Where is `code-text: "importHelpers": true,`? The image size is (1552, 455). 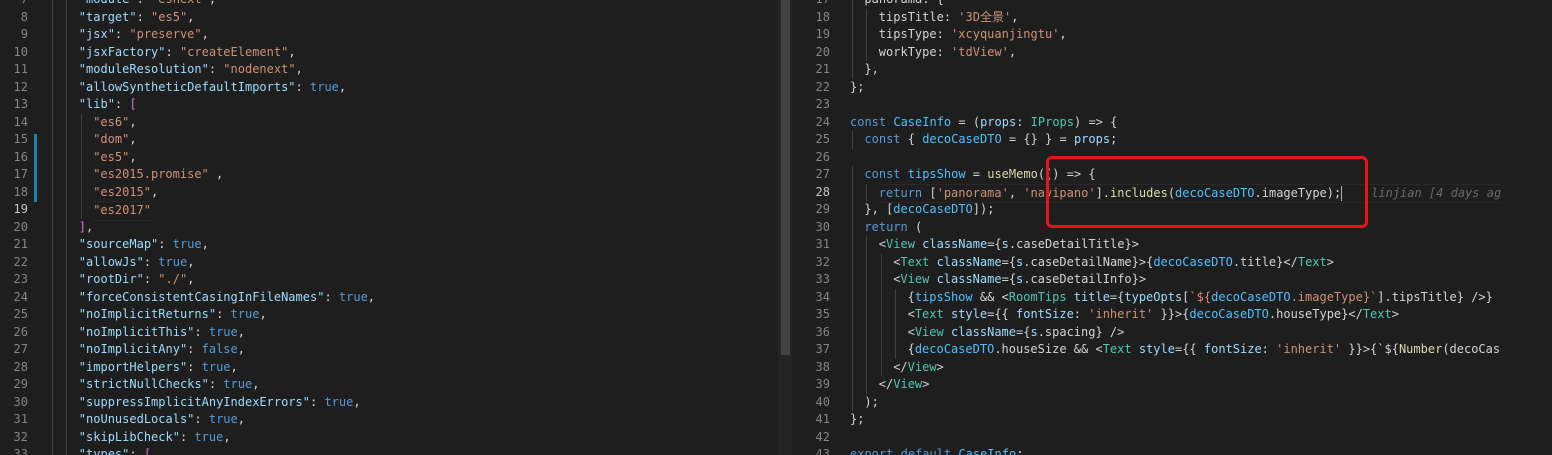 code-text: "importHelpers": true, is located at coordinates (158, 368).